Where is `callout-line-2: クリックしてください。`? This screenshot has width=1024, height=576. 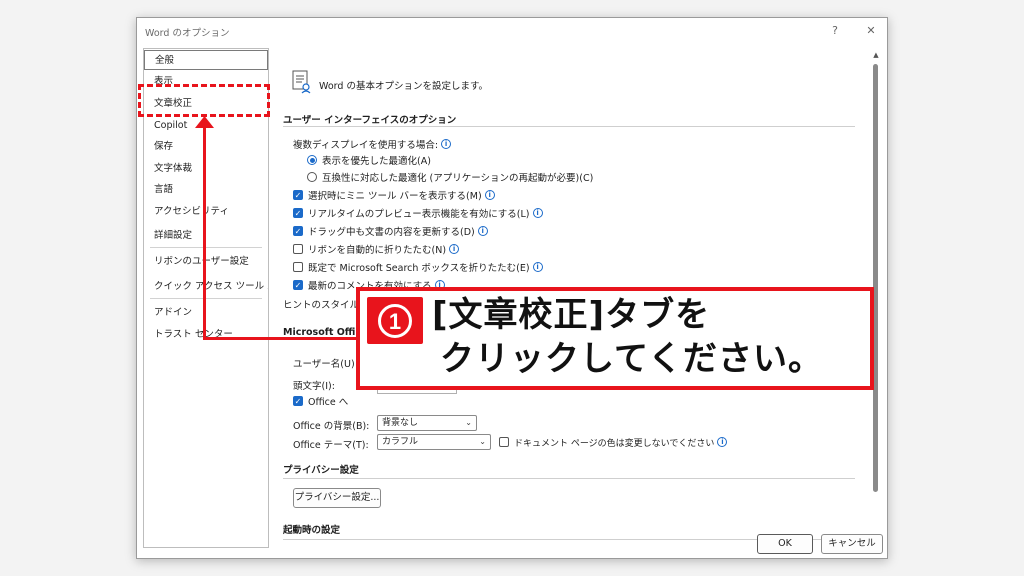 callout-line-2: クリックしてください。 is located at coordinates (631, 359).